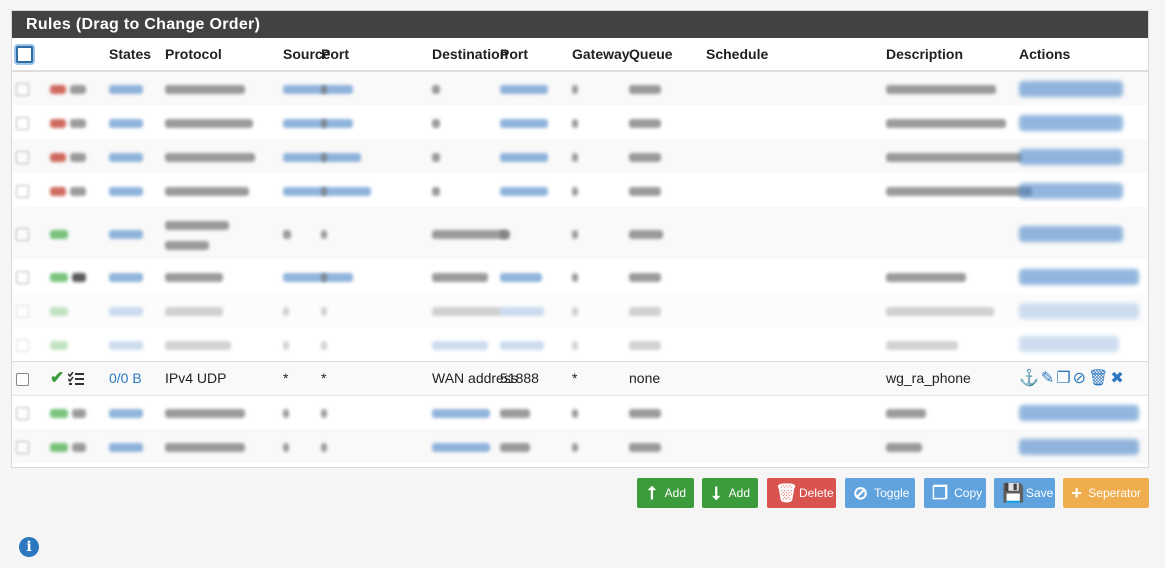  Describe the element at coordinates (652, 493) in the screenshot. I see `arrow-up-icon: ⭡` at that location.